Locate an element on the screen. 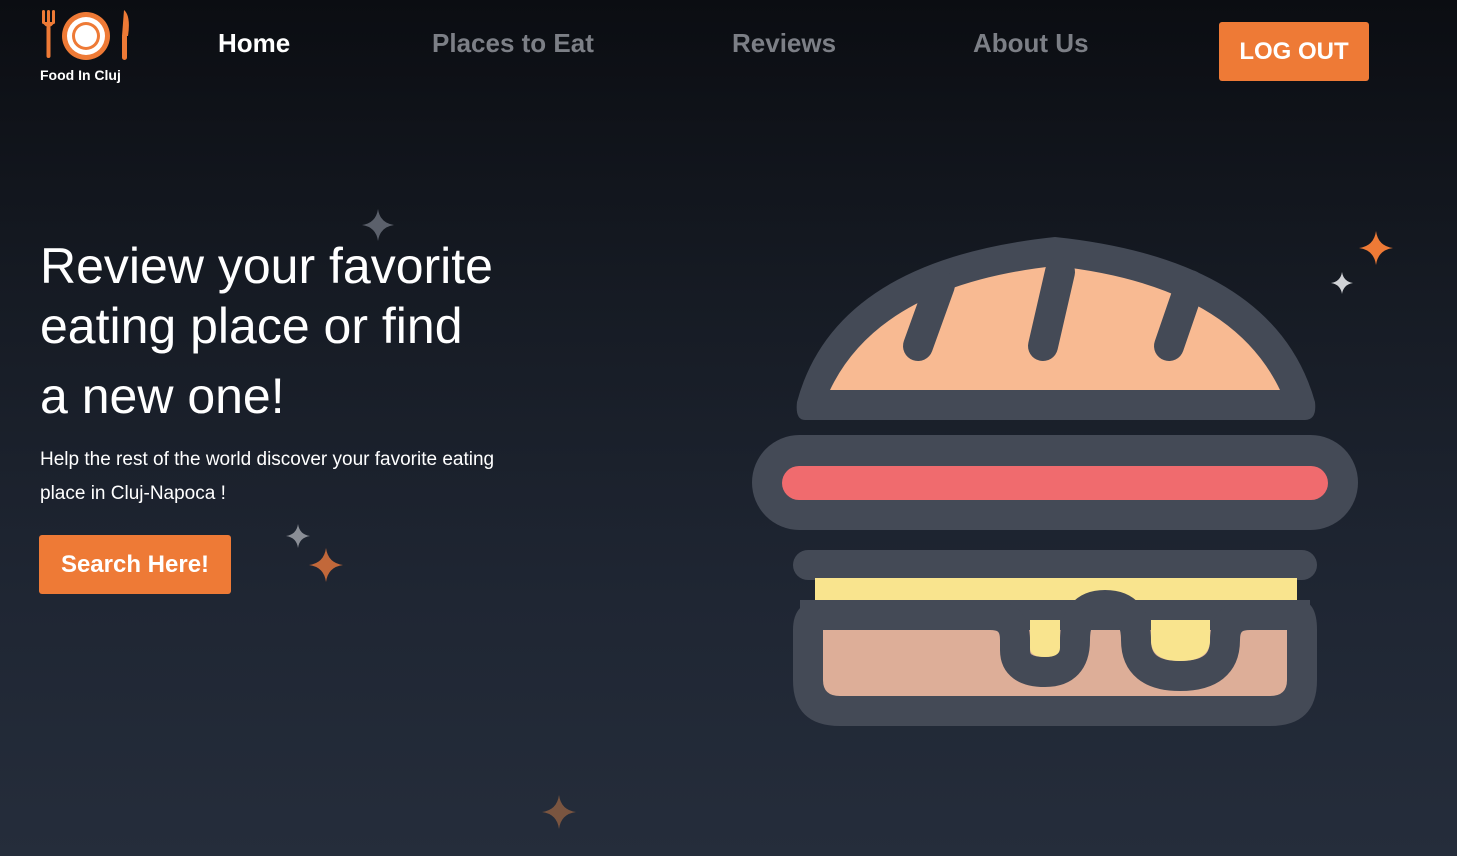  brand-name: Food In Cluj is located at coordinates (80, 75).